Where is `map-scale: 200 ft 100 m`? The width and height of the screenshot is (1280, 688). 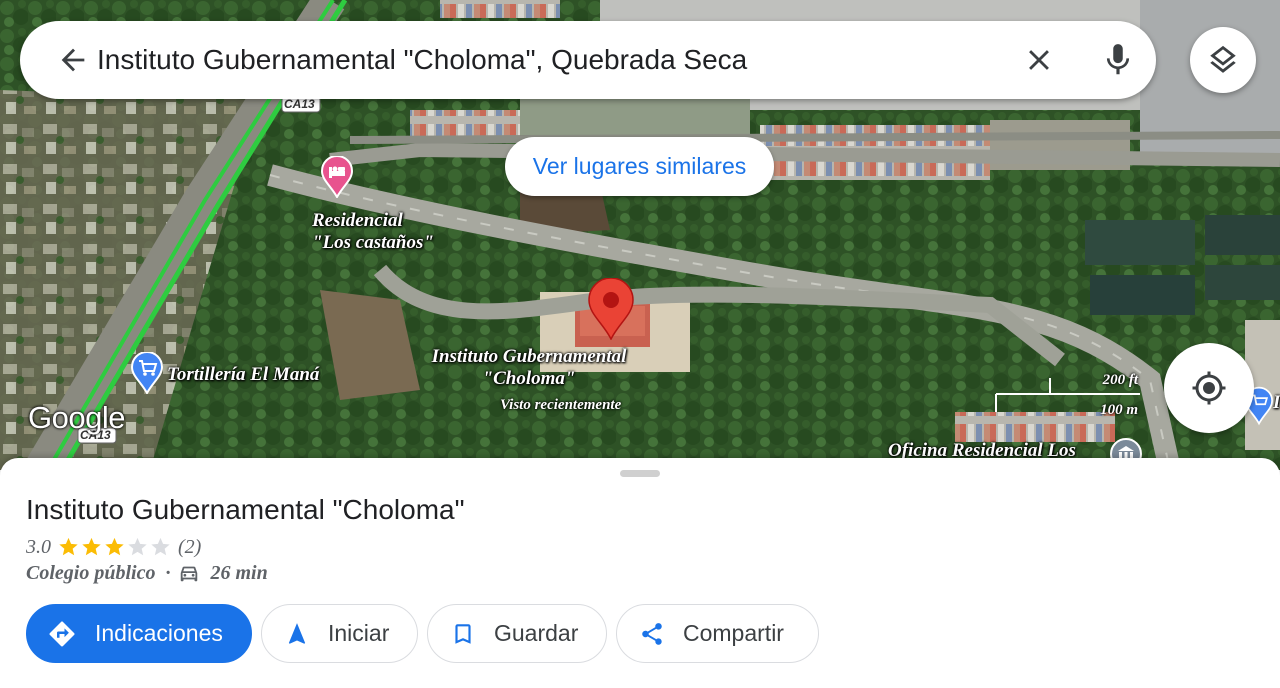
map-scale: 200 ft 100 m is located at coordinates (1069, 397).